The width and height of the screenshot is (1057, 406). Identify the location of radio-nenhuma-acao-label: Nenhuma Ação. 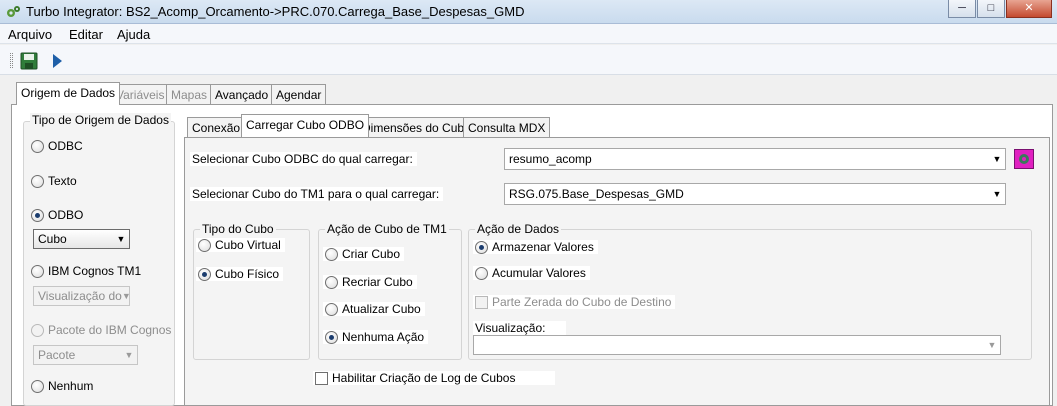
(383, 337).